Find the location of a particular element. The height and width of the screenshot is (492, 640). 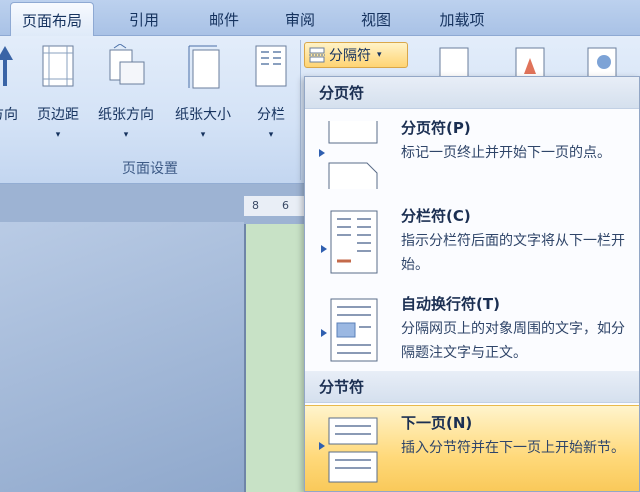

ribbon-tab-strip: 页面布局 引用 邮件 审阅 视图 加载项 is located at coordinates (320, 19).